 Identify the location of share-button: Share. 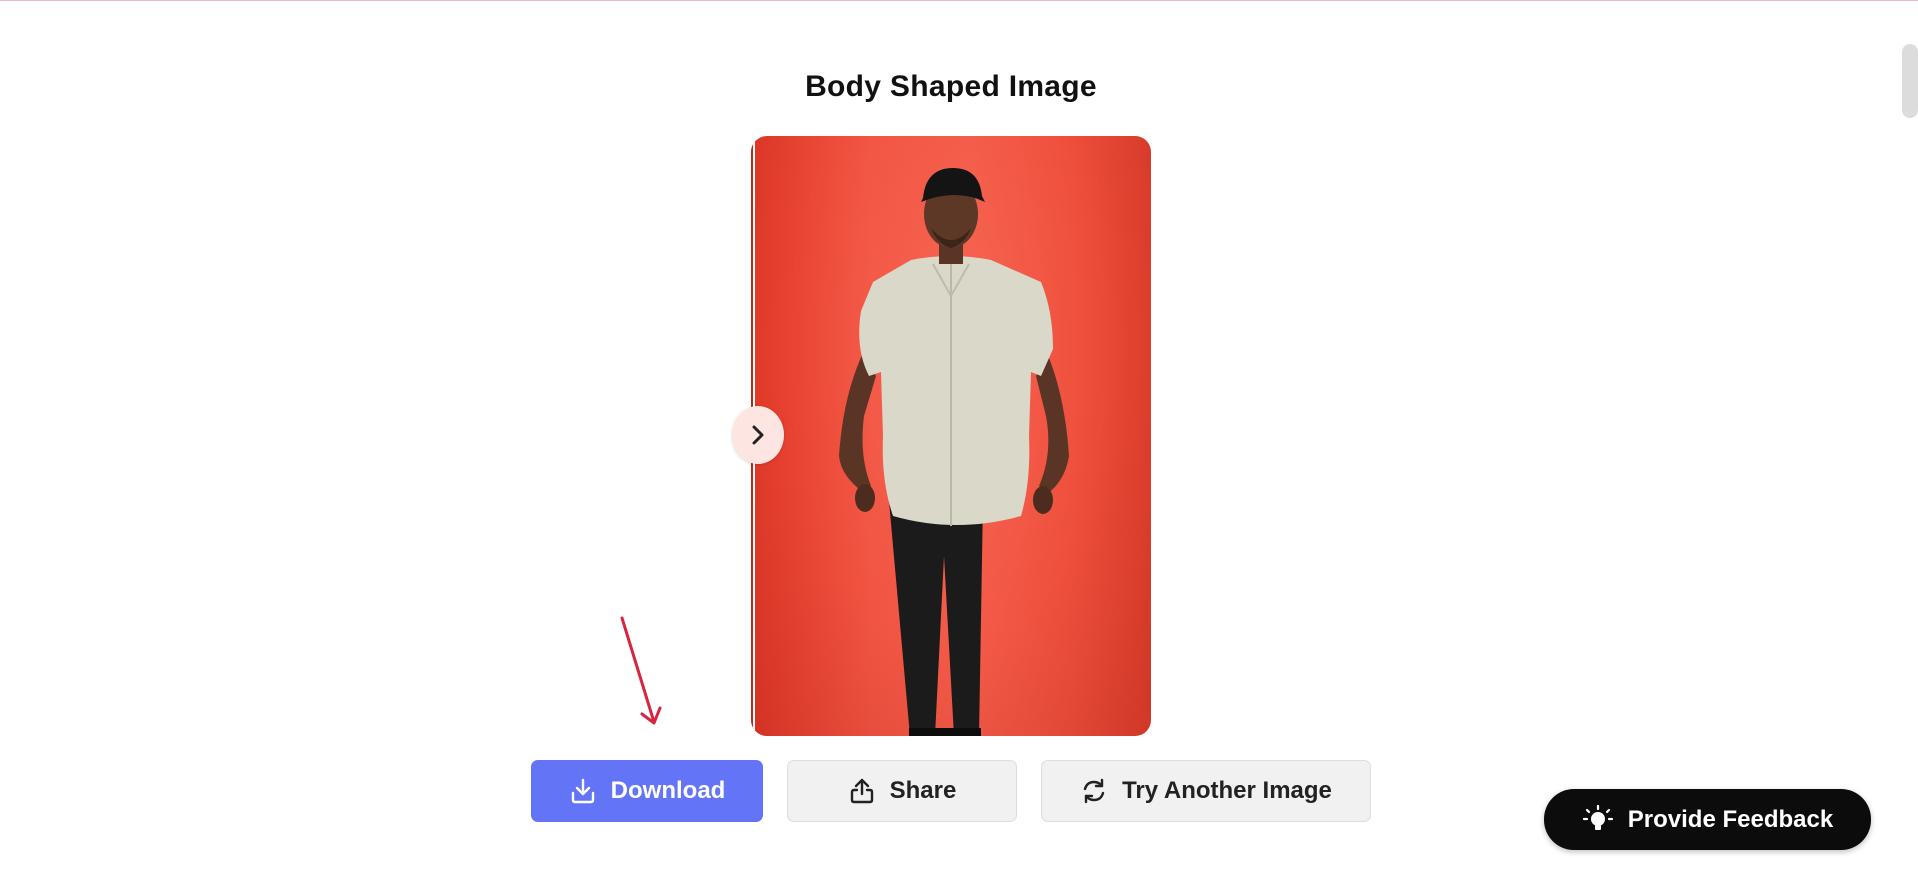
(902, 791).